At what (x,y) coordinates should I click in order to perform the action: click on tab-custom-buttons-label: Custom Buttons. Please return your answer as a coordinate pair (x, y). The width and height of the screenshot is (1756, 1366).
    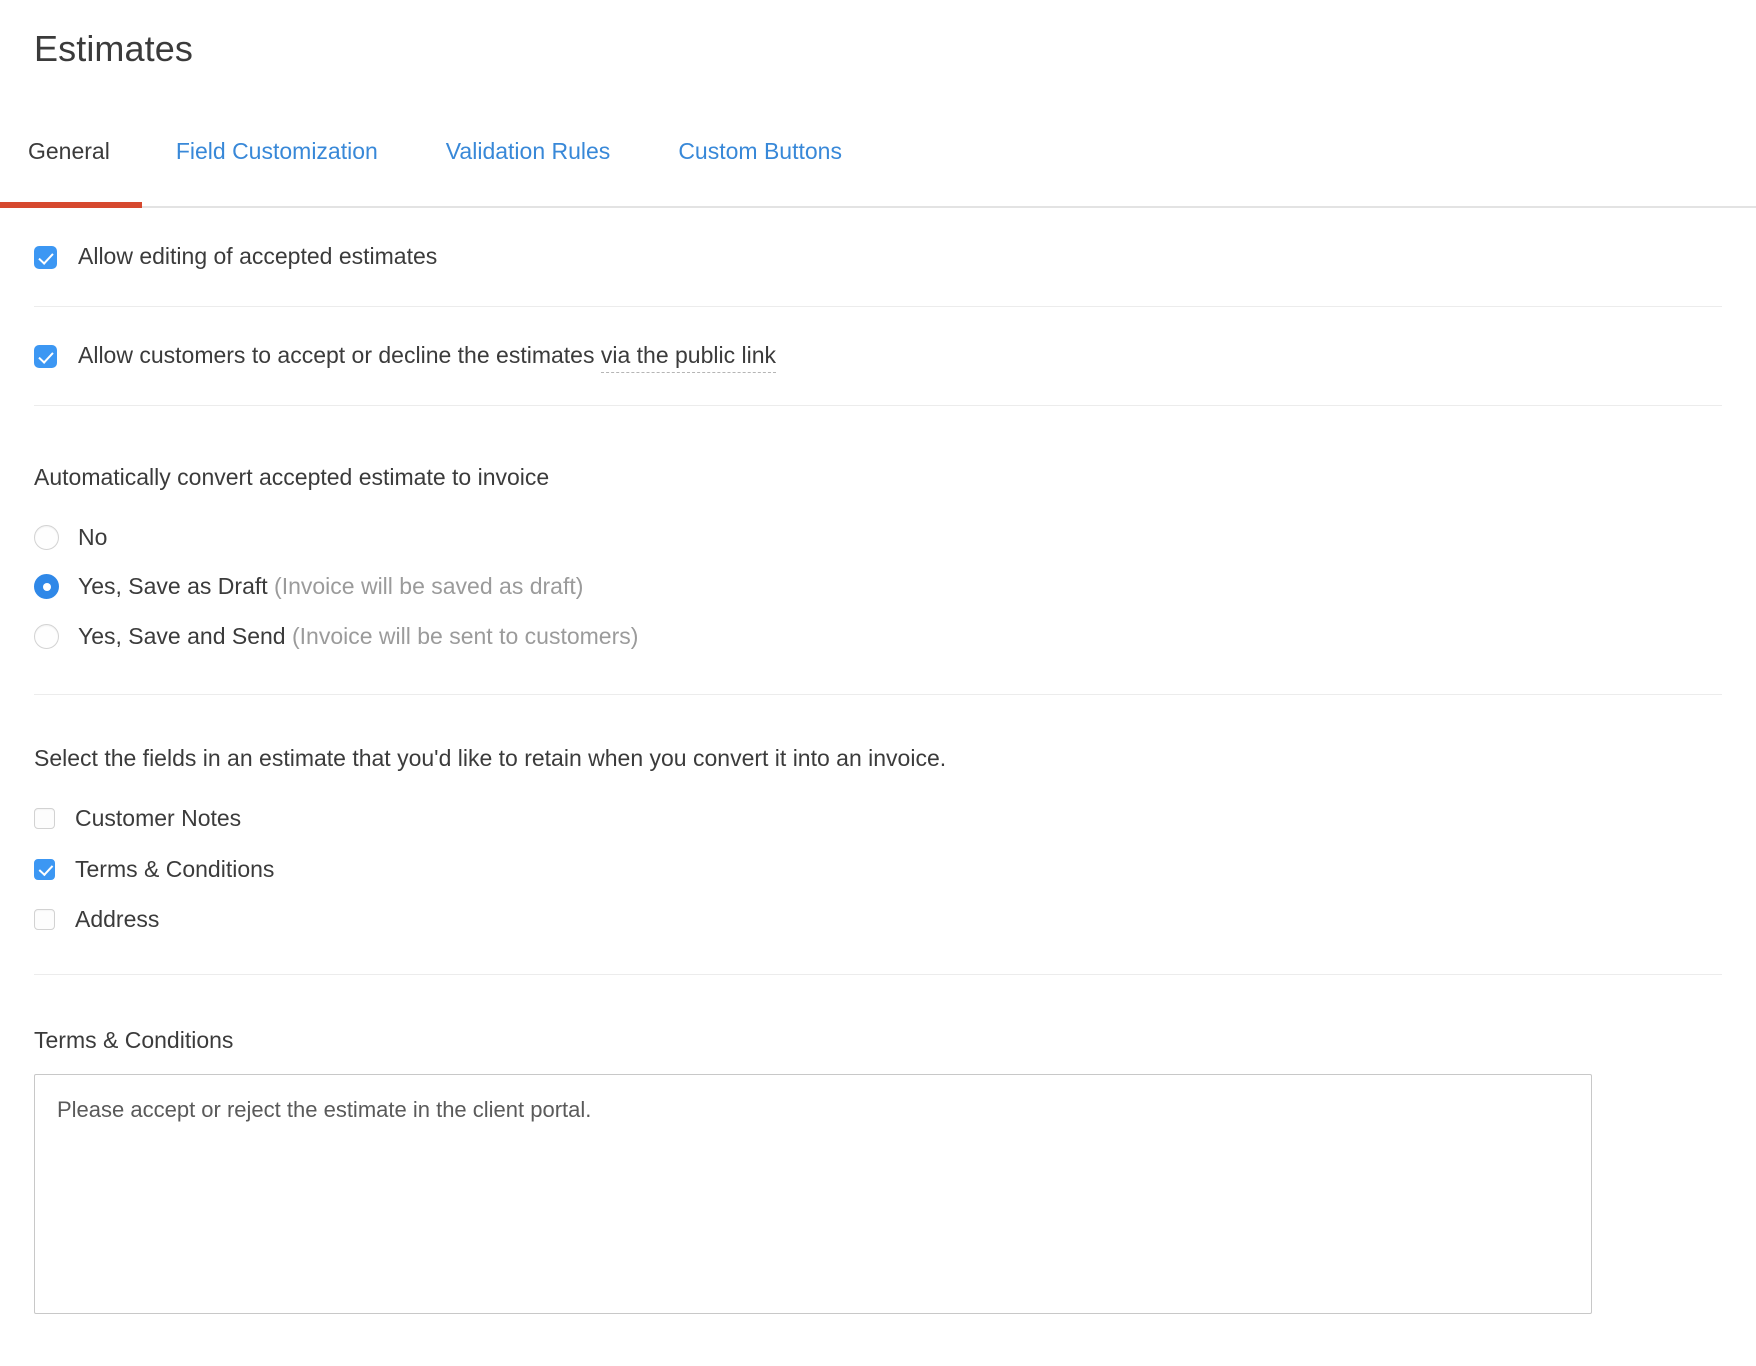
    Looking at the image, I should click on (760, 151).